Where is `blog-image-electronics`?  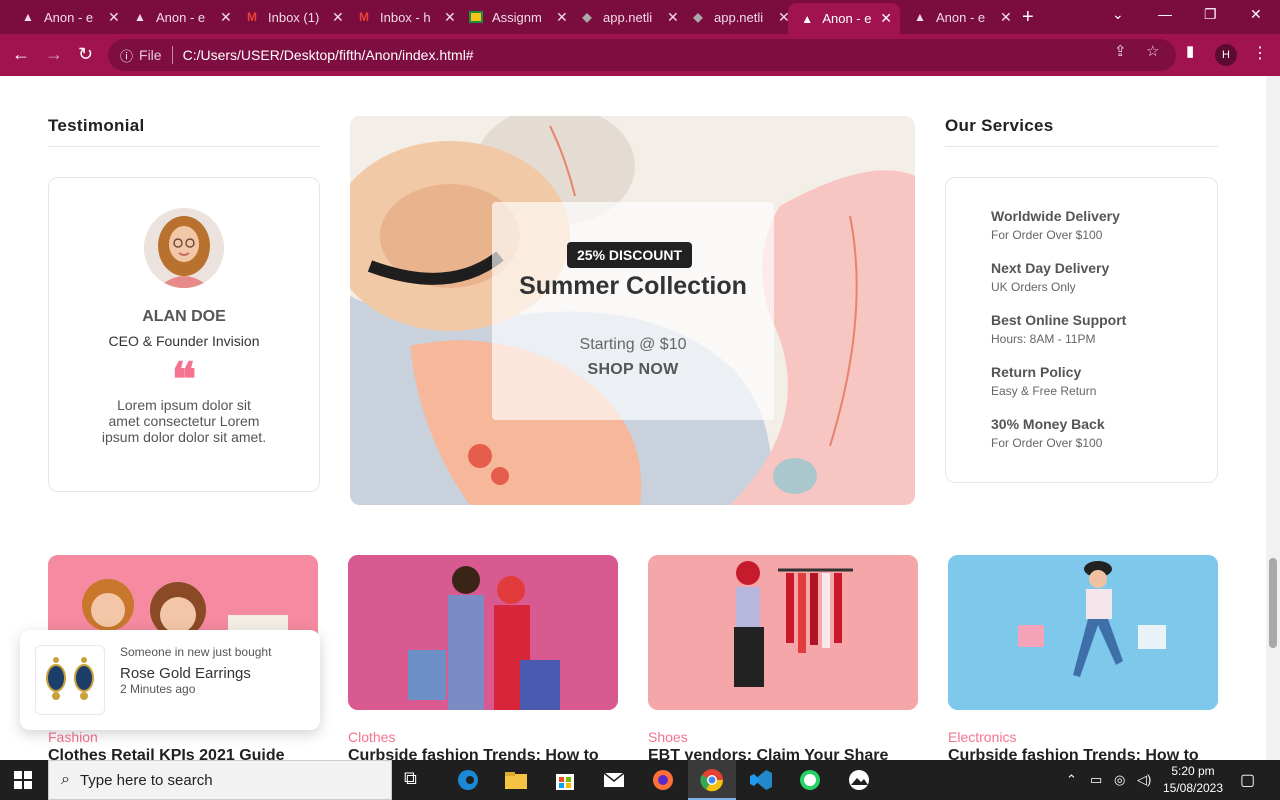 blog-image-electronics is located at coordinates (1083, 632).